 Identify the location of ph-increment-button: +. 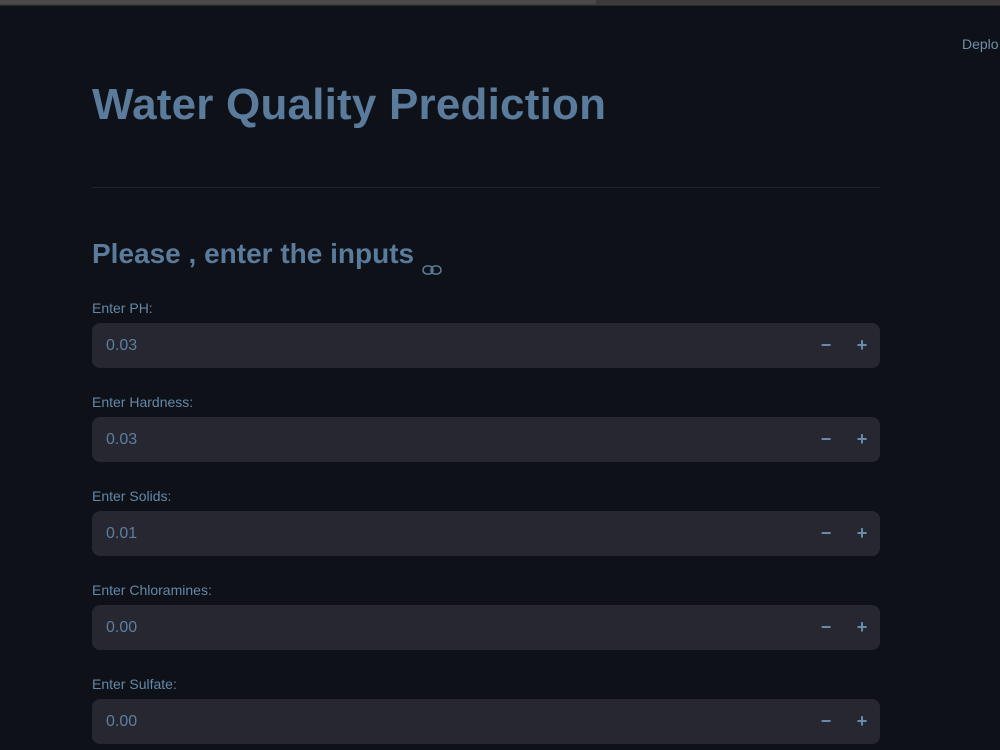
(862, 345).